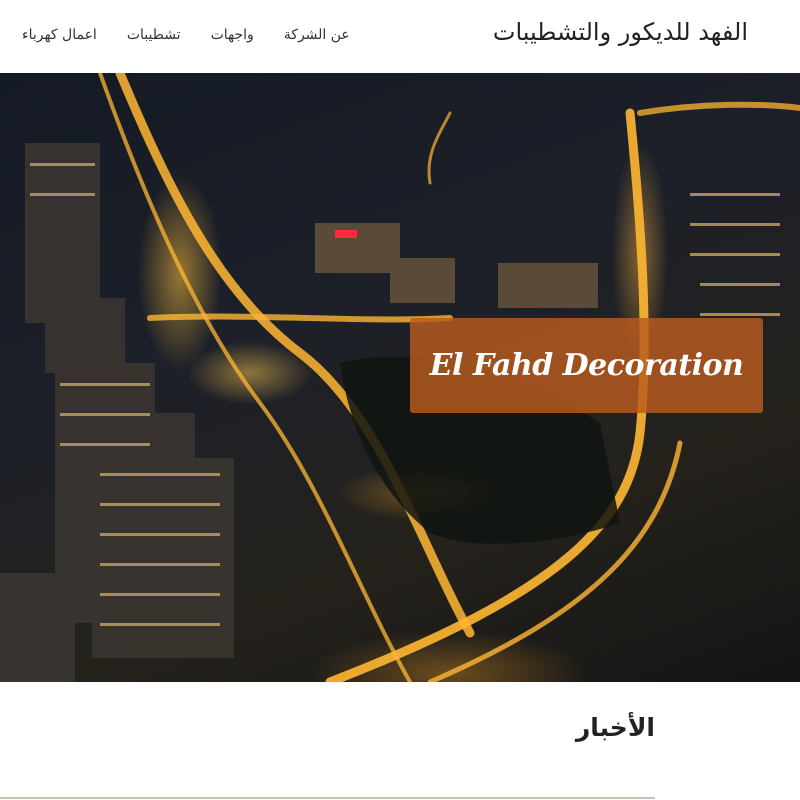  What do you see at coordinates (327, 798) in the screenshot?
I see `section-divider` at bounding box center [327, 798].